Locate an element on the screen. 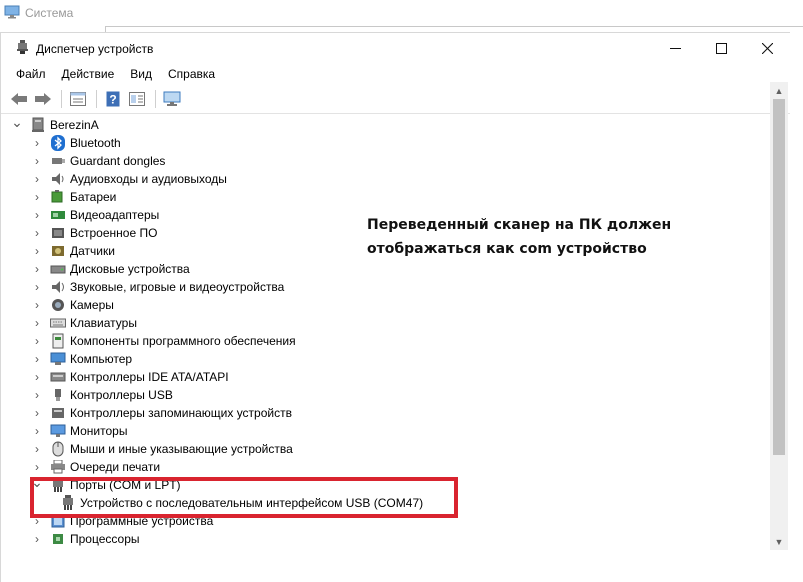  menu-view: Вид is located at coordinates (141, 74).